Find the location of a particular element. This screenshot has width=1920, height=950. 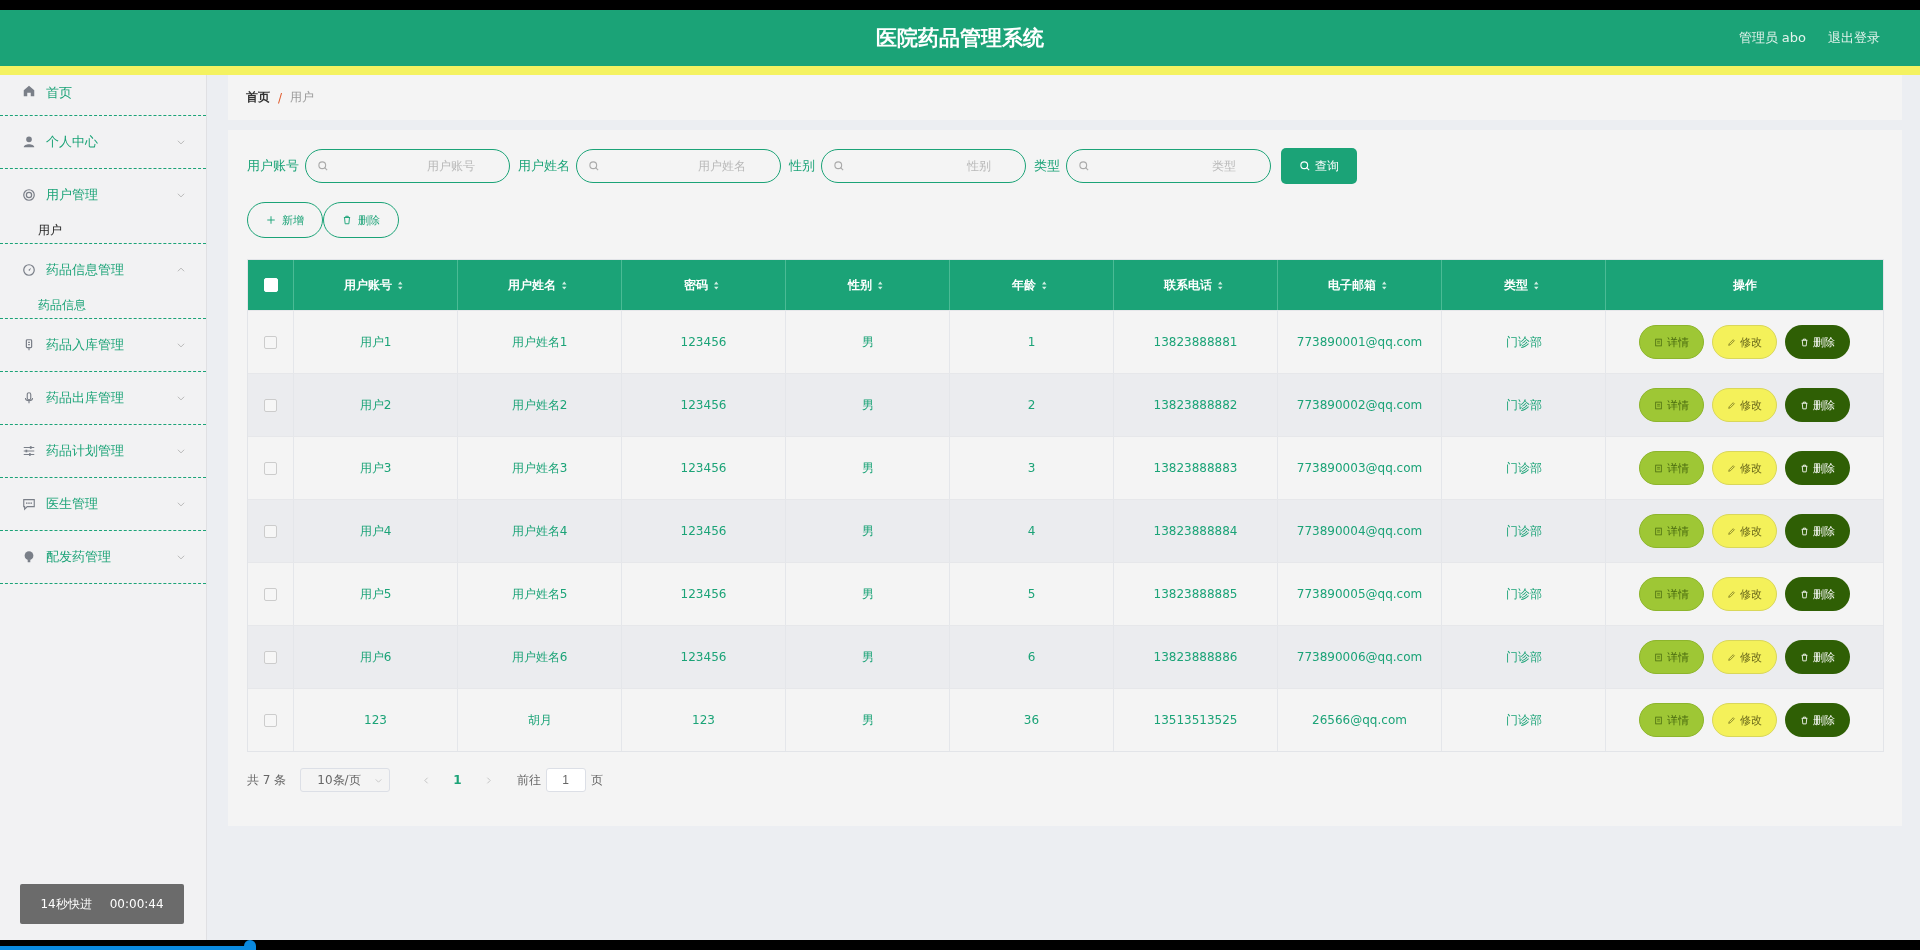

table-cell: 13823888886 is located at coordinates (1195, 657).